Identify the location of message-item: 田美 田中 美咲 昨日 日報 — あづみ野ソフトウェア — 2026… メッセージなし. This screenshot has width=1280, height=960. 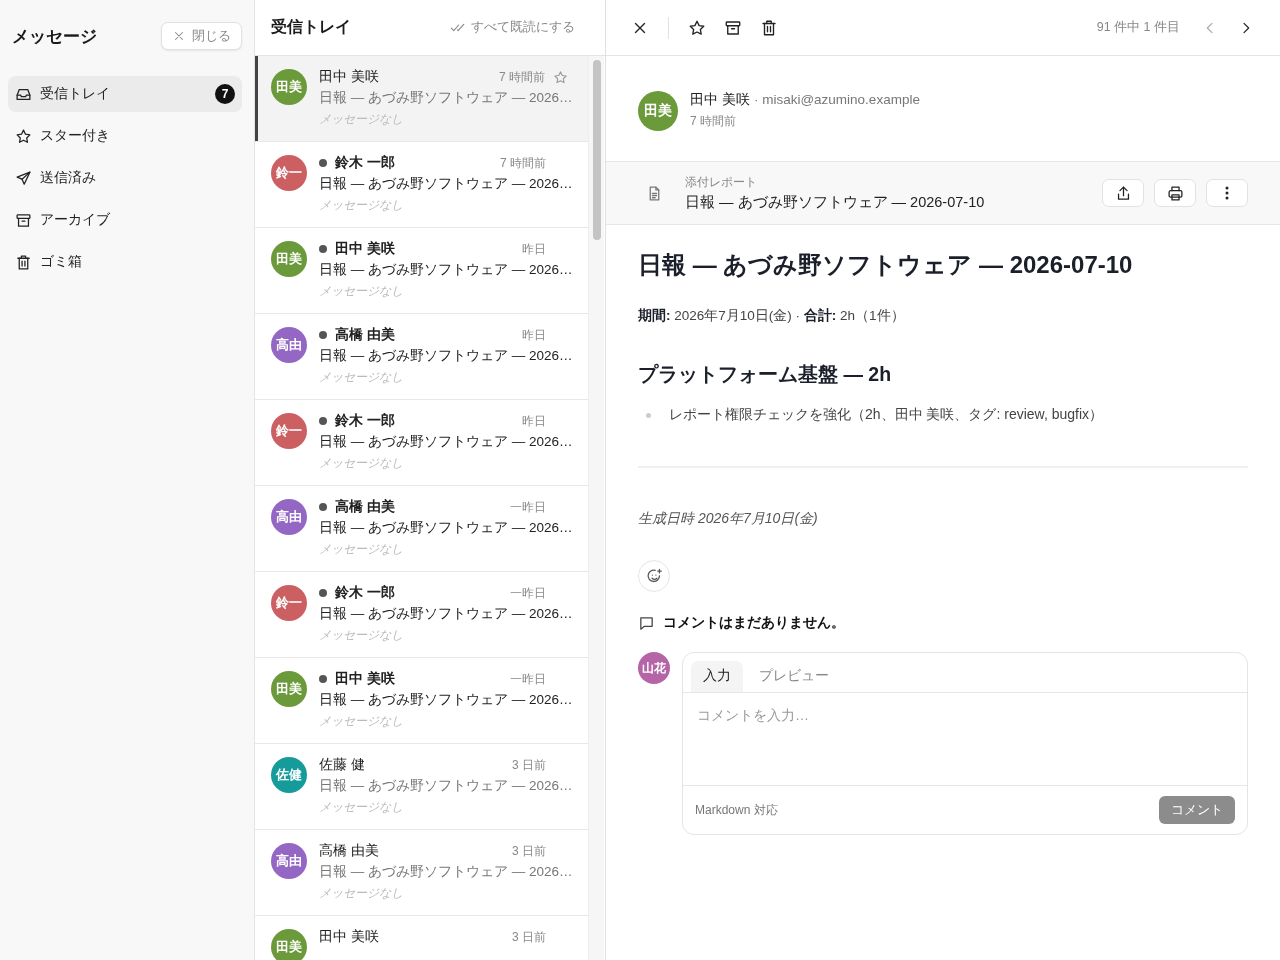
(421, 271).